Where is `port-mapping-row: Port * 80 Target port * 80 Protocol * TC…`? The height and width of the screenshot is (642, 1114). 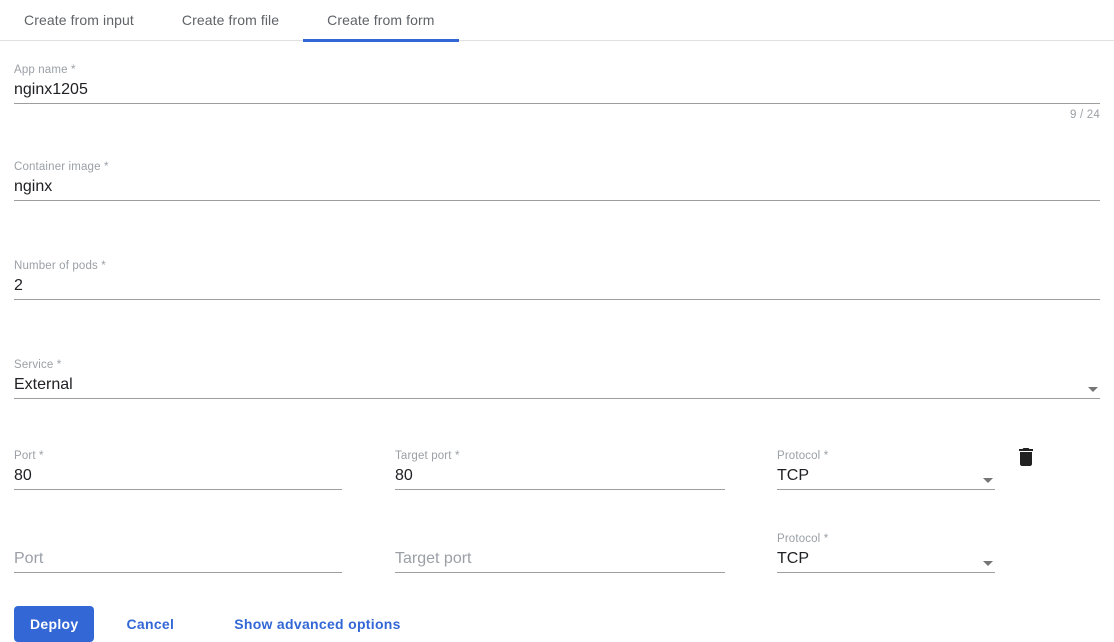 port-mapping-row: Port * 80 Target port * 80 Protocol * TC… is located at coordinates (557, 460).